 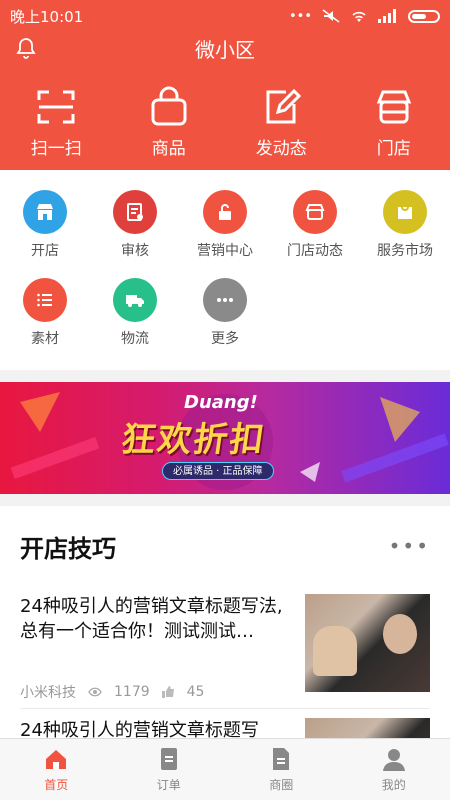 I want to click on nav-label: 我的, so click(x=393, y=785).